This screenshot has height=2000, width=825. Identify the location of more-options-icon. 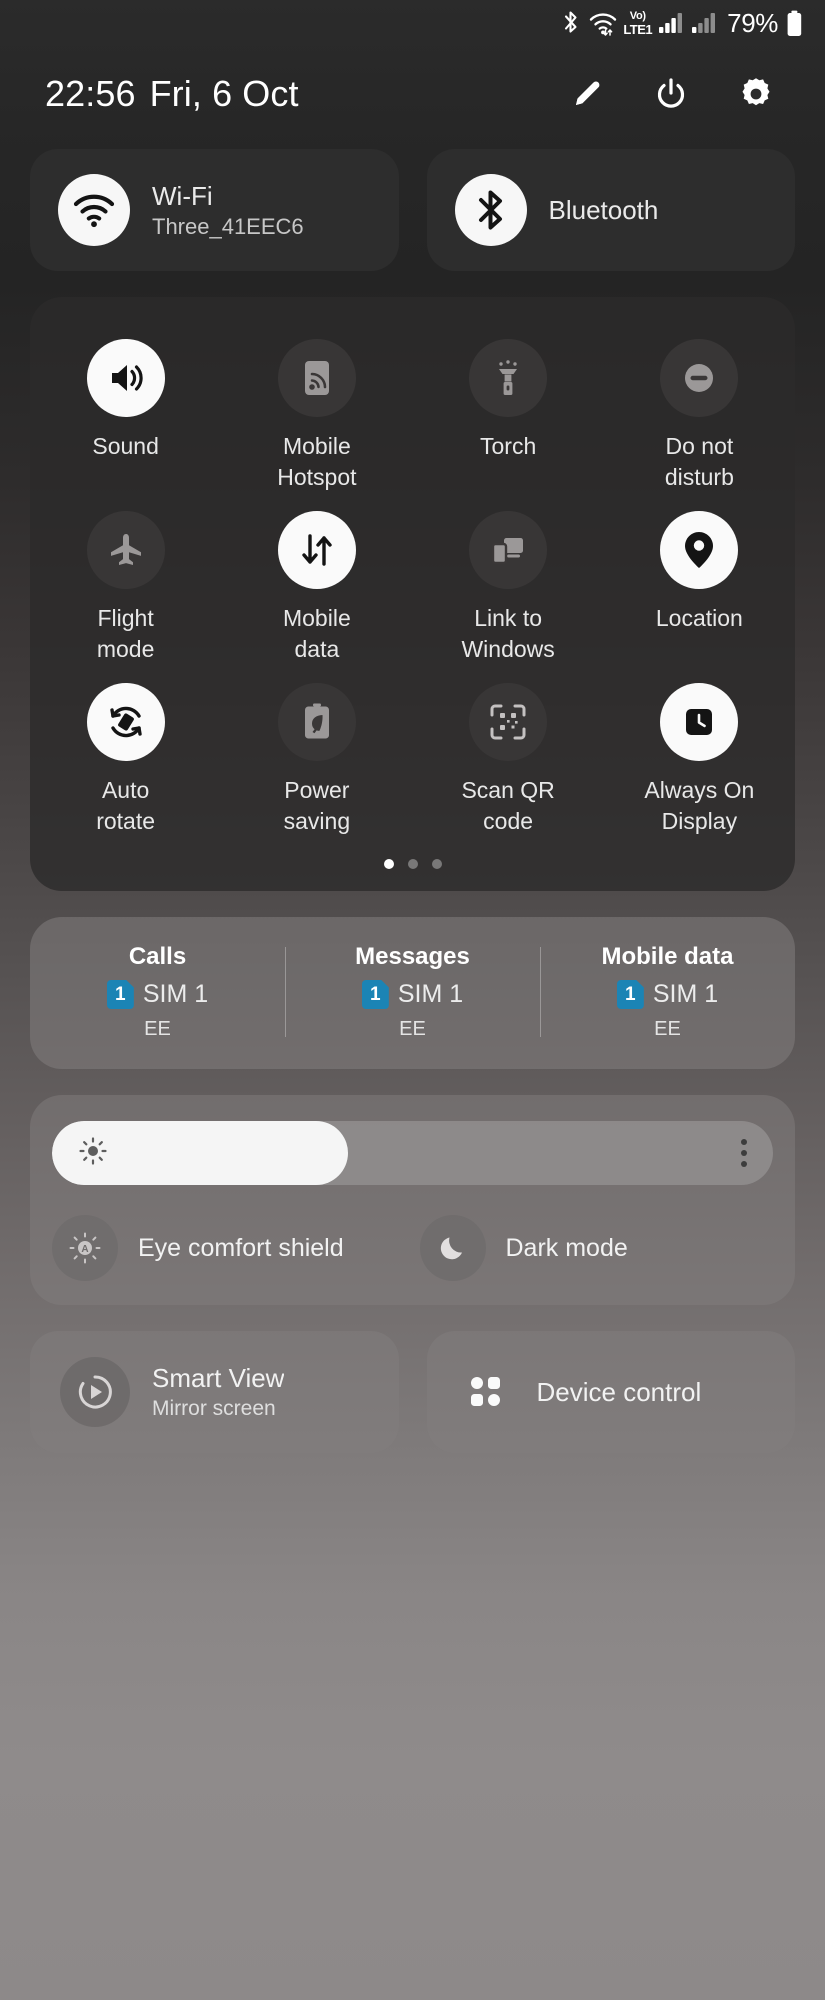
(744, 1153).